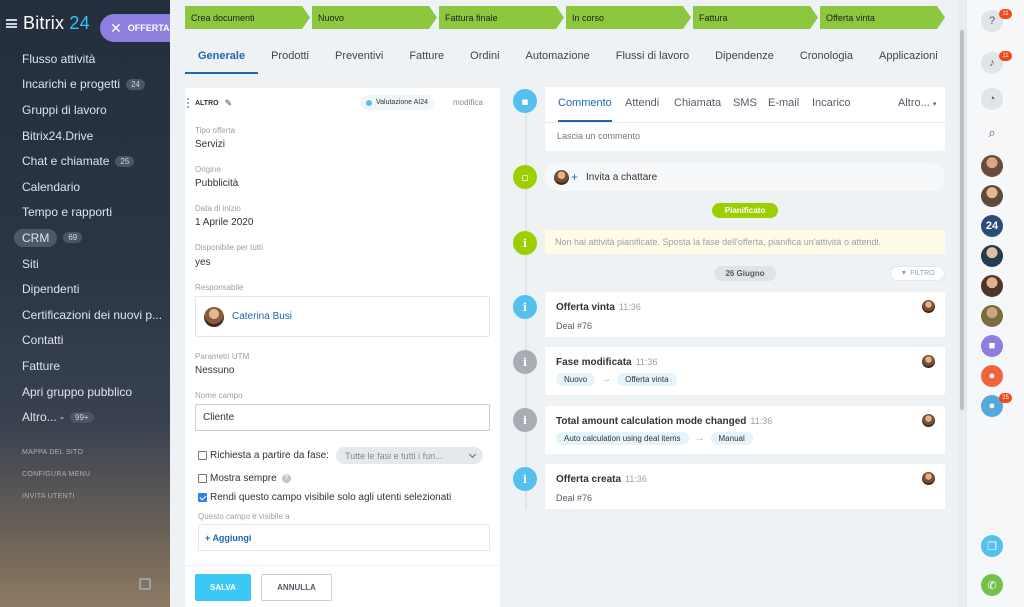 The image size is (1024, 607). I want to click on field-value: Pubblicità, so click(217, 183).